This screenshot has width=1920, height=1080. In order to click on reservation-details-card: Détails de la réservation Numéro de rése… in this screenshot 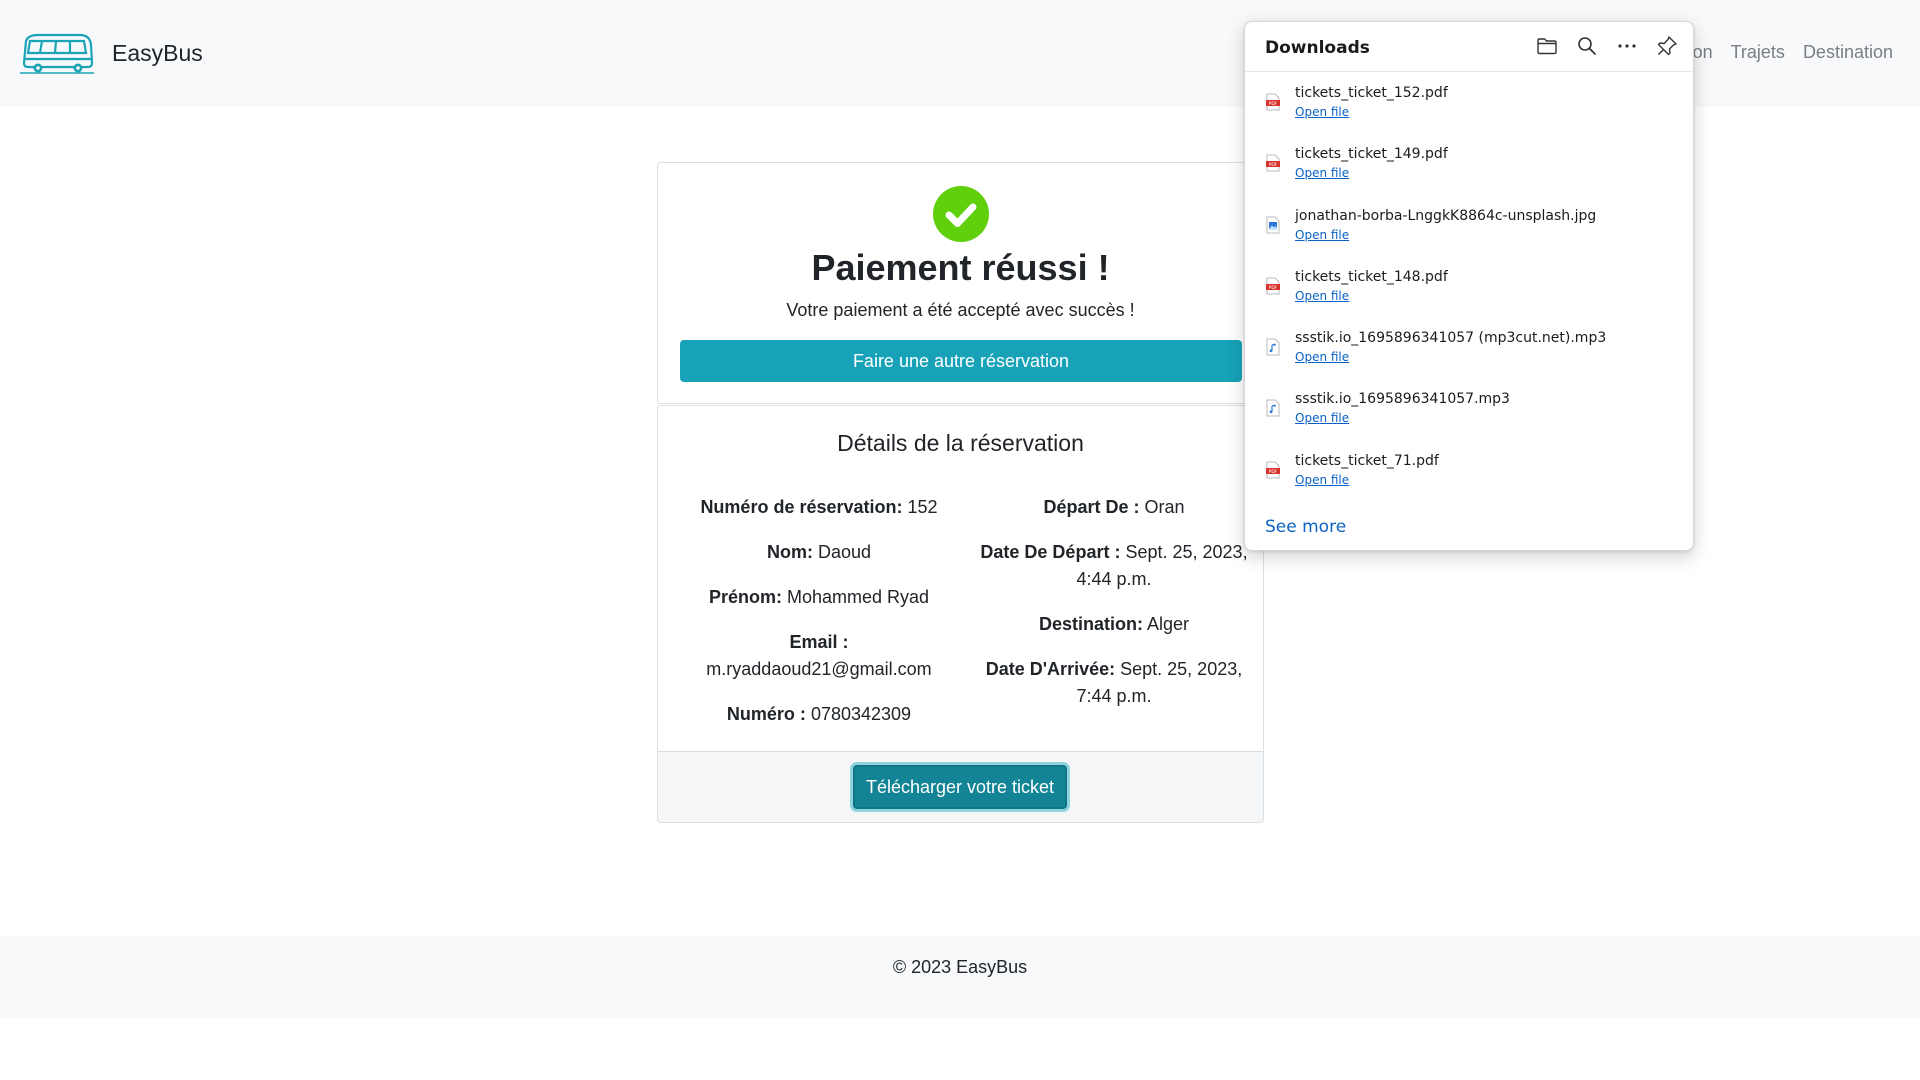, I will do `click(960, 614)`.